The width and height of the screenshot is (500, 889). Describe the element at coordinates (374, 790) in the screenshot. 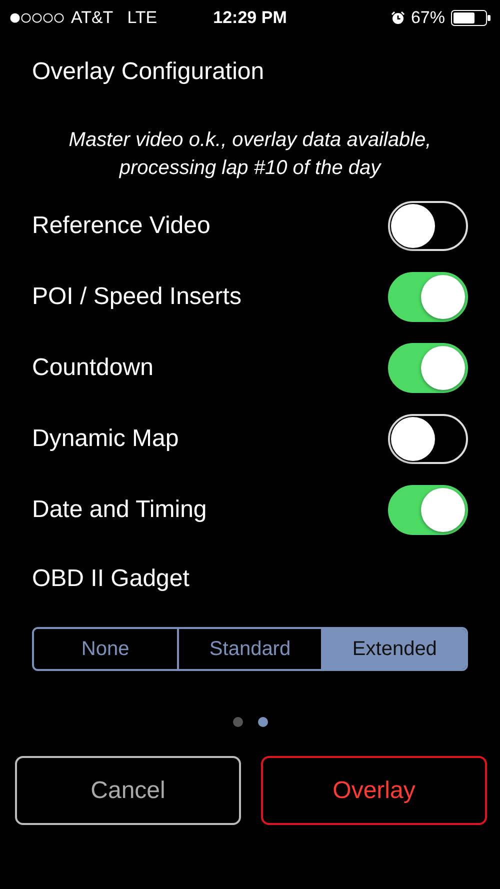

I see `overlay-button: Overlay` at that location.